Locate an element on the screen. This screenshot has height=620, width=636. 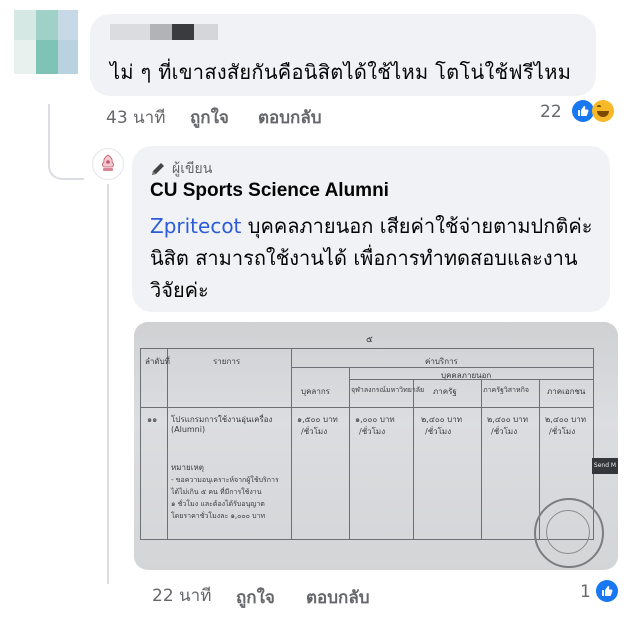
pen-icon is located at coordinates (158, 169).